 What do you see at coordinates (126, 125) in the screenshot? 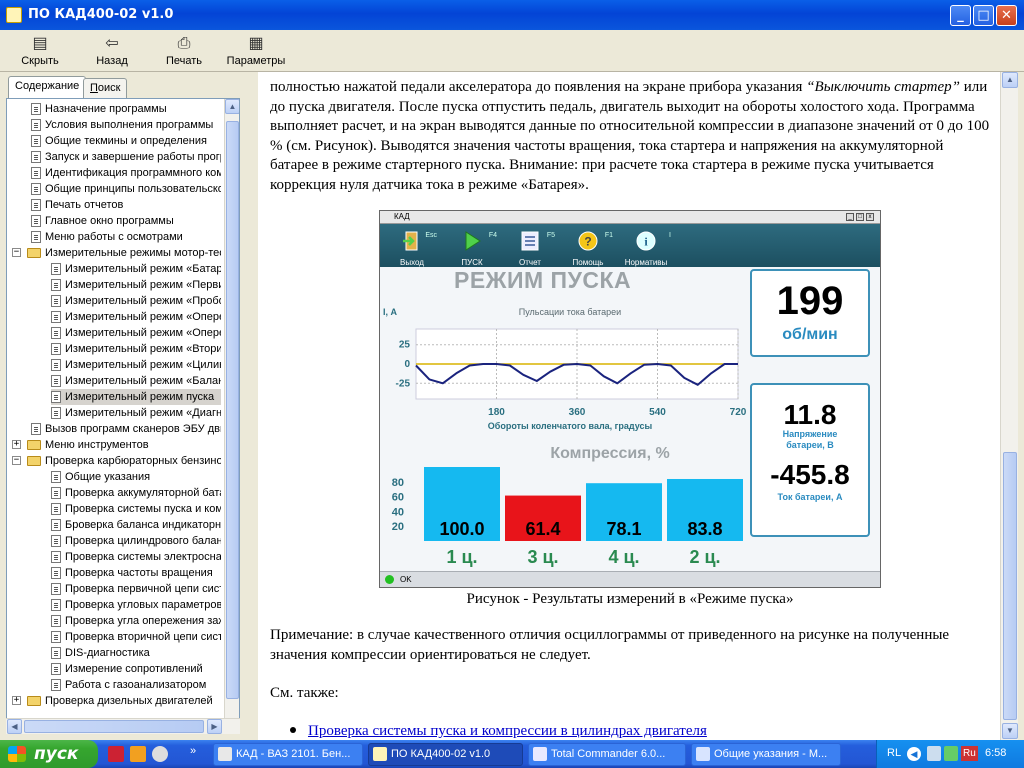
I see `tree-item: Условия выполнения программы` at bounding box center [126, 125].